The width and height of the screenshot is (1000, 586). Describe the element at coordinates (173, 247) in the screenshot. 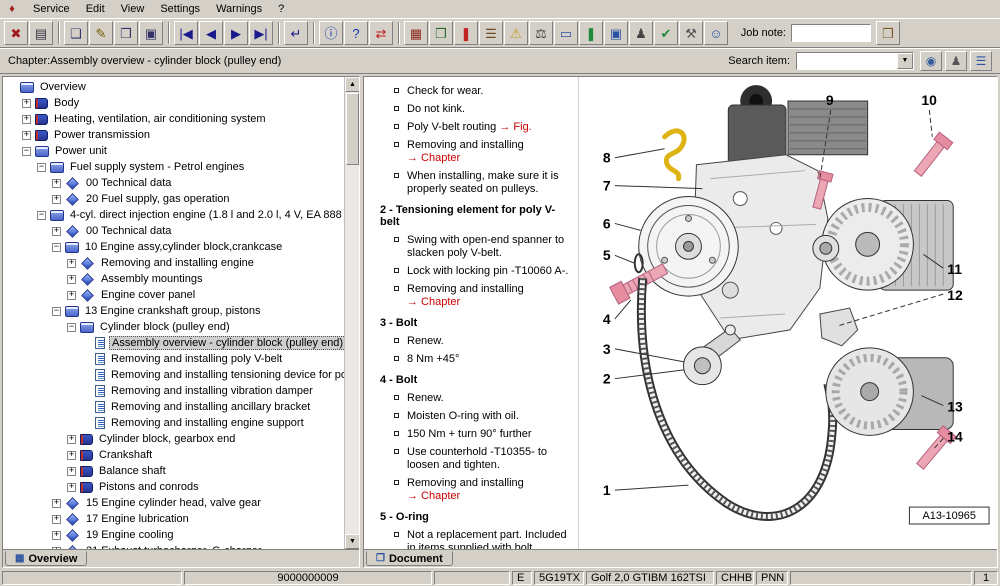

I see `tree-item: − 10 Engine assy,cylinder block,crankcase` at that location.